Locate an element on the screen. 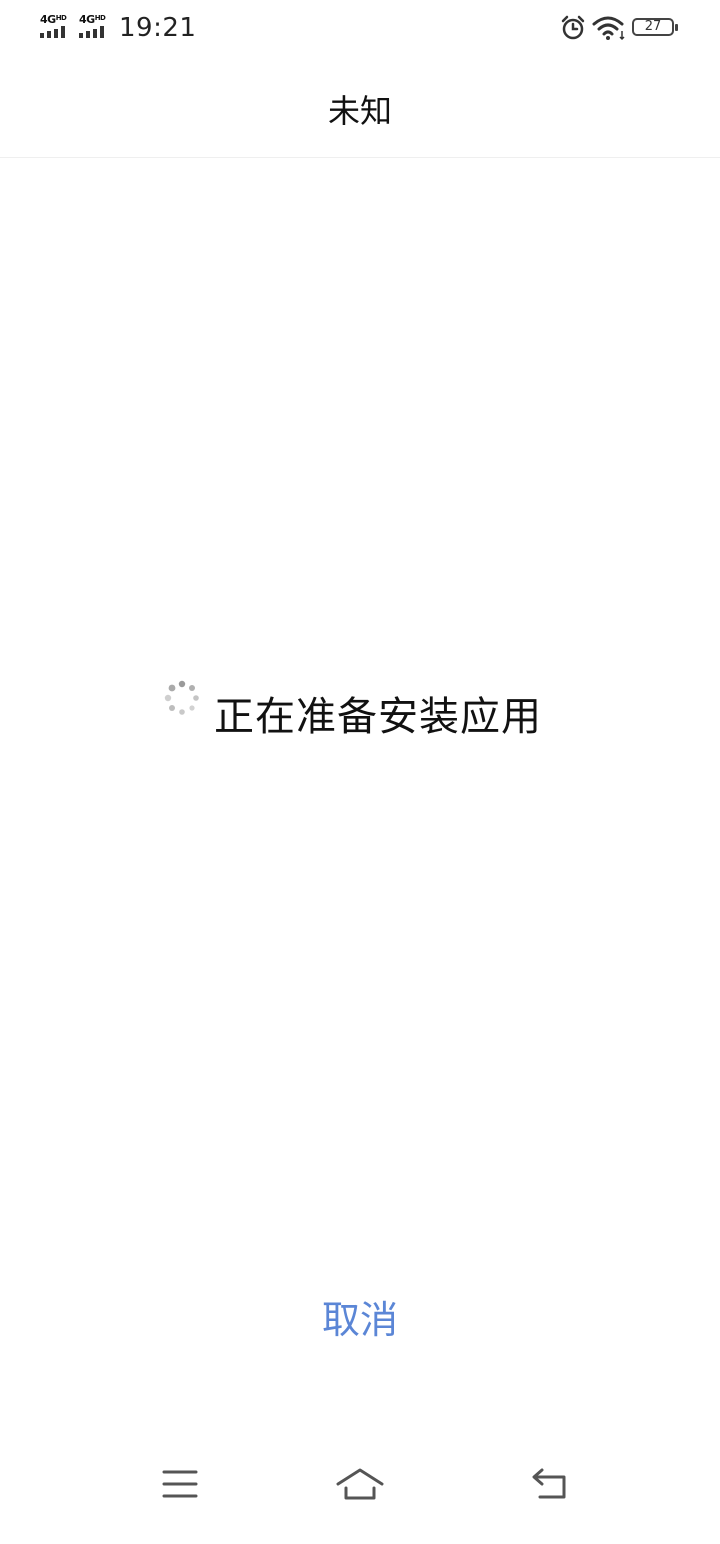 This screenshot has height=1544, width=720. status-bar: 4GHD 4GHD 19:21 27 is located at coordinates (360, 28).